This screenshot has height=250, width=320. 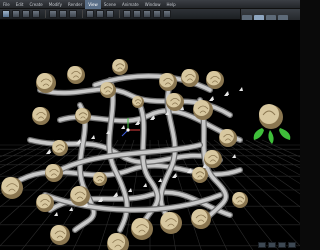 I want to click on menu-item-help: Help, so click(x=171, y=4).